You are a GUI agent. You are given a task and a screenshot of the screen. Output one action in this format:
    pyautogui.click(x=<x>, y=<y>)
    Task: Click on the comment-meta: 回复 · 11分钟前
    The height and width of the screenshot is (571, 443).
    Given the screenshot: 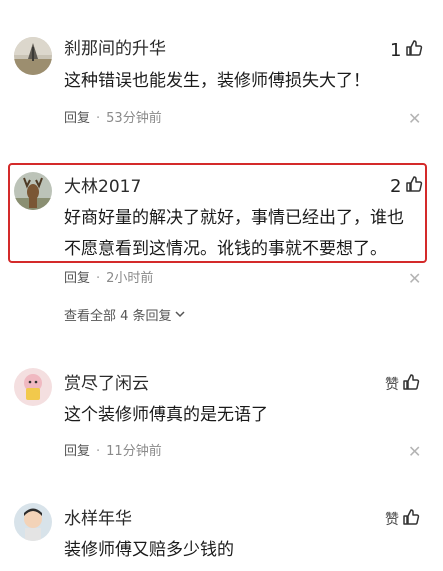 What is the action you would take?
    pyautogui.click(x=113, y=452)
    